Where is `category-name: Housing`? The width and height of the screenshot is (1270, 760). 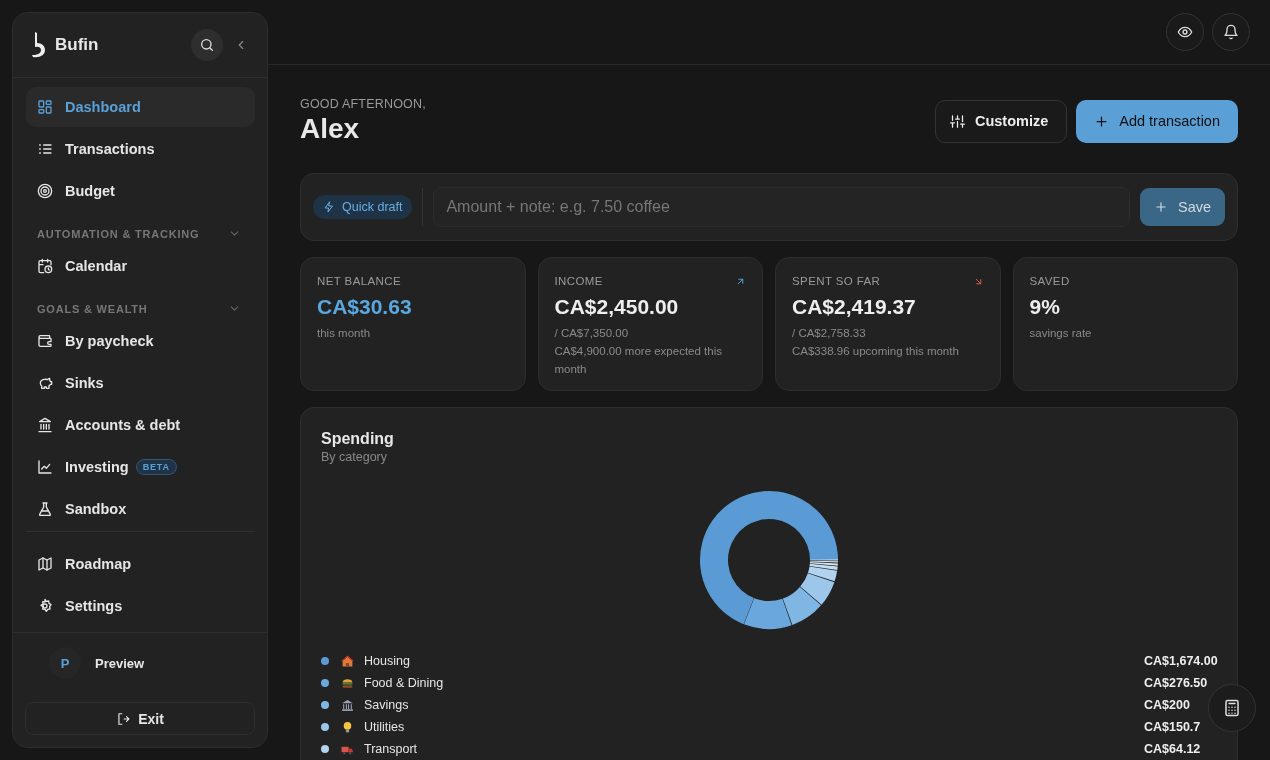 category-name: Housing is located at coordinates (387, 661).